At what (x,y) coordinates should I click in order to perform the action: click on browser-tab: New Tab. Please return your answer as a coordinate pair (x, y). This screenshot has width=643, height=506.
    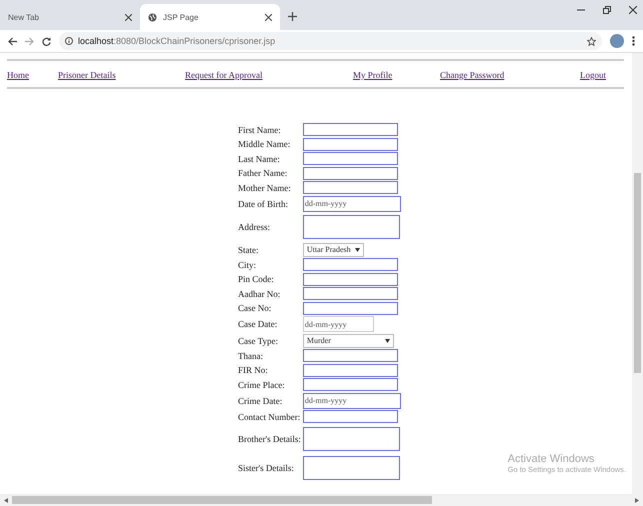
    Looking at the image, I should click on (70, 17).